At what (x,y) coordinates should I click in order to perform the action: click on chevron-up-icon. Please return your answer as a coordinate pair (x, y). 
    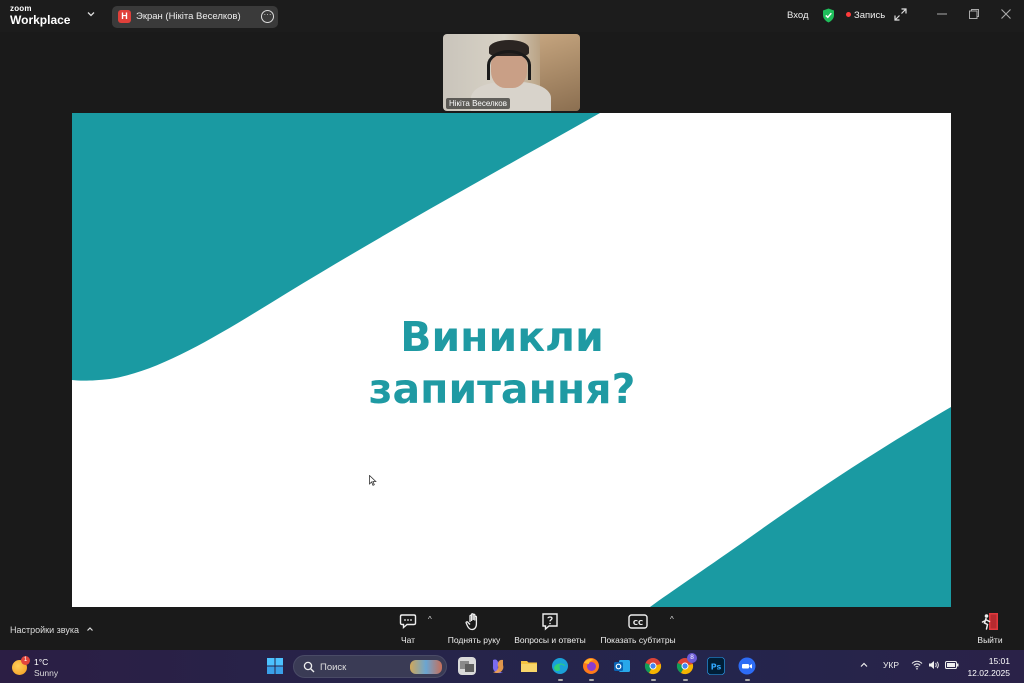
    Looking at the image, I should click on (89, 629).